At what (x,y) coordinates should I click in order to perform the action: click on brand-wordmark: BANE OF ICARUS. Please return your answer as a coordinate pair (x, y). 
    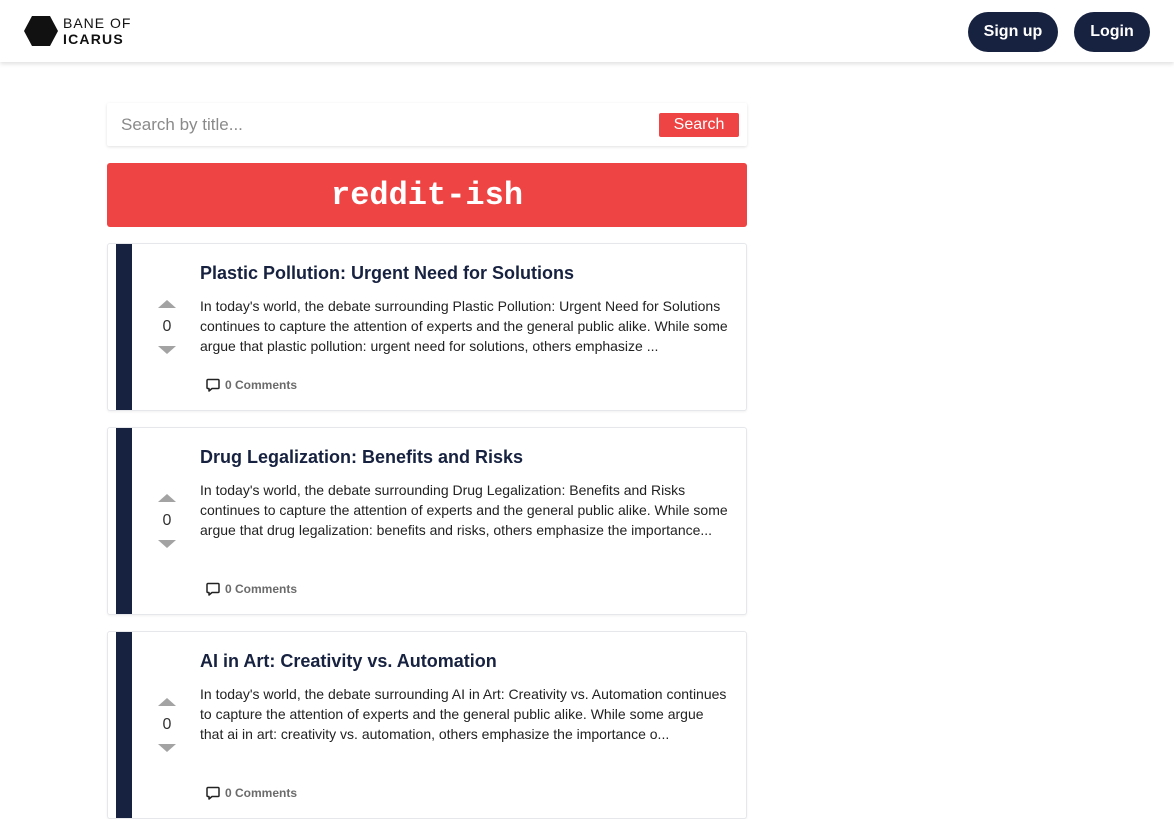
    Looking at the image, I should click on (97, 31).